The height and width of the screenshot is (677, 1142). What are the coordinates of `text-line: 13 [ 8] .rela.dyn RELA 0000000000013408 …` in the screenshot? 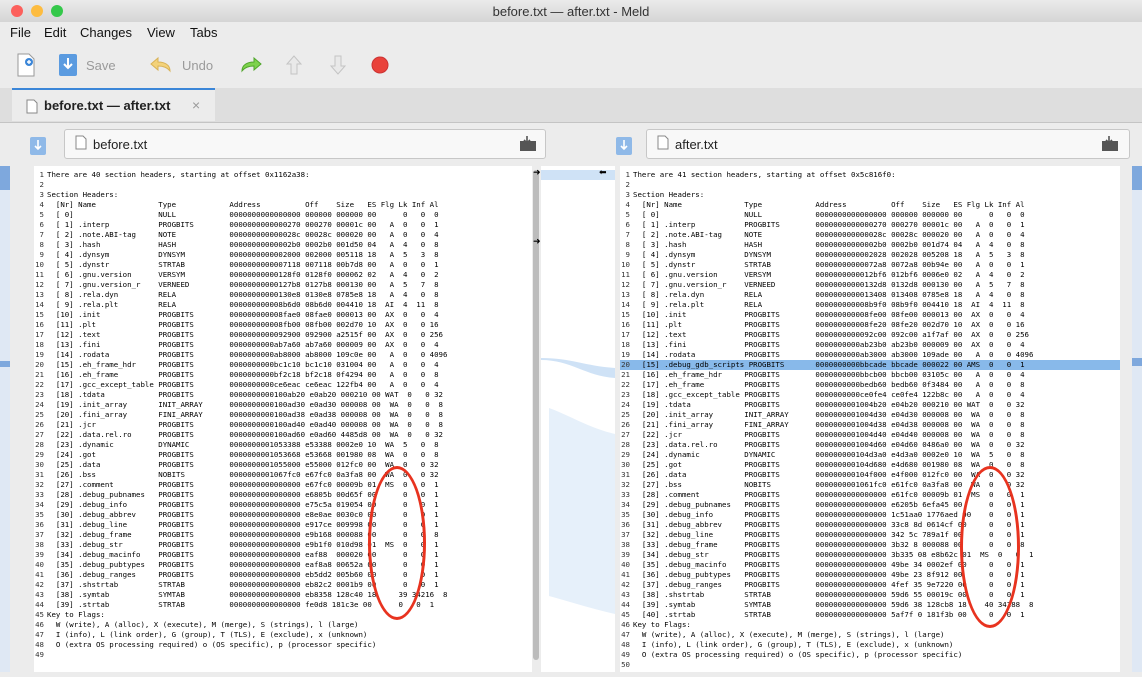 It's located at (870, 295).